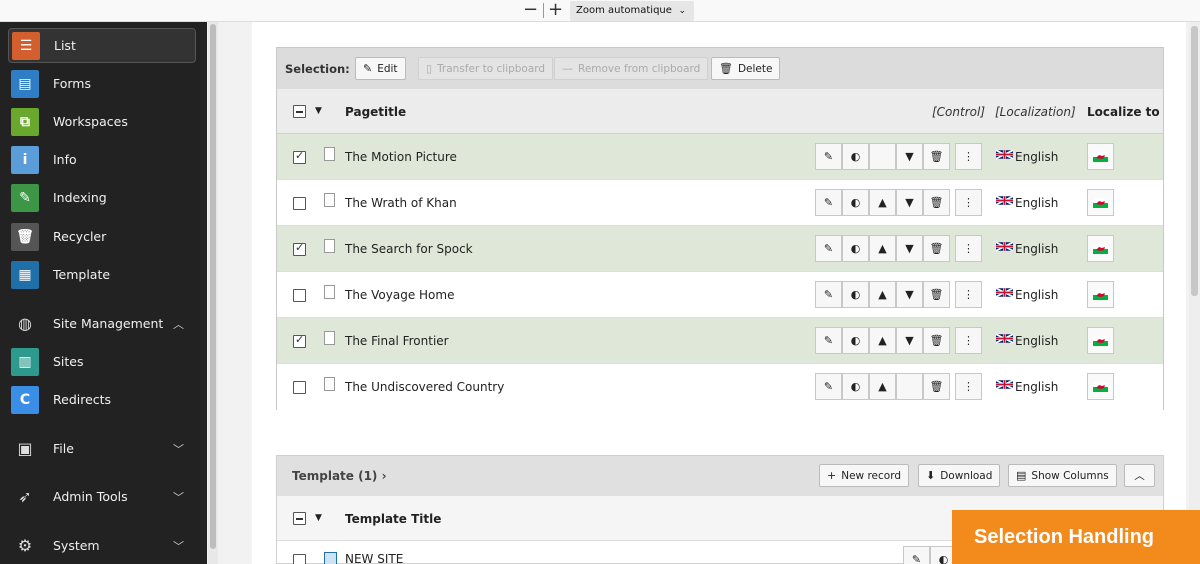 This screenshot has height=564, width=1200. I want to click on column-template-title: Template Title, so click(393, 519).